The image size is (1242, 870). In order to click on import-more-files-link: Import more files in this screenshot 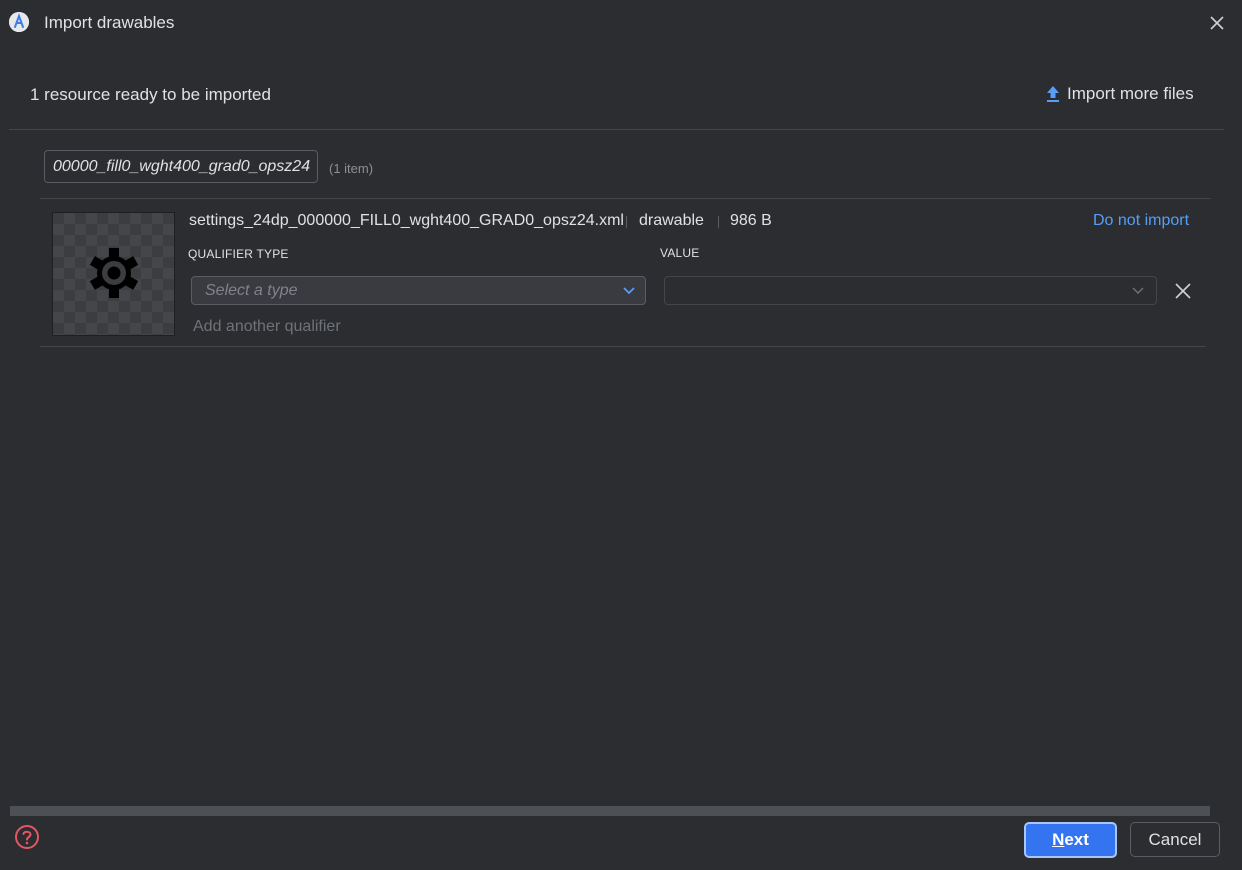, I will do `click(1119, 94)`.